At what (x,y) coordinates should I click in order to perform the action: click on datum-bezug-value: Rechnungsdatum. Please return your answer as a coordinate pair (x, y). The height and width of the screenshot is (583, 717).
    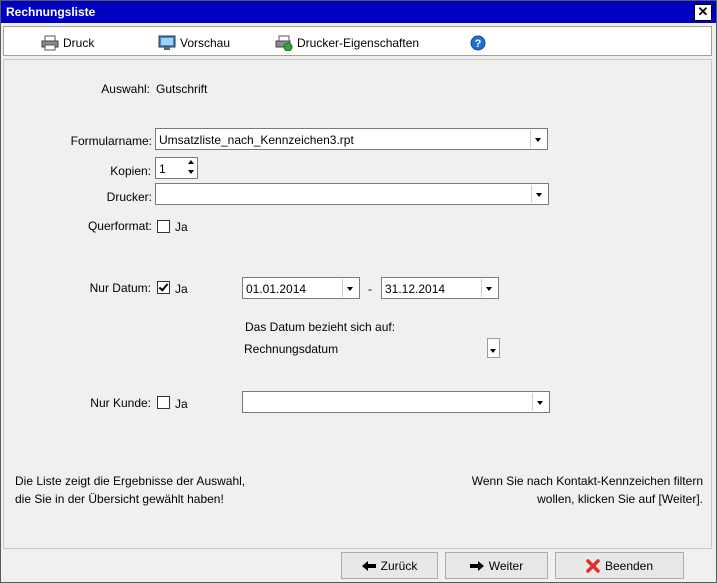
    Looking at the image, I should click on (291, 349).